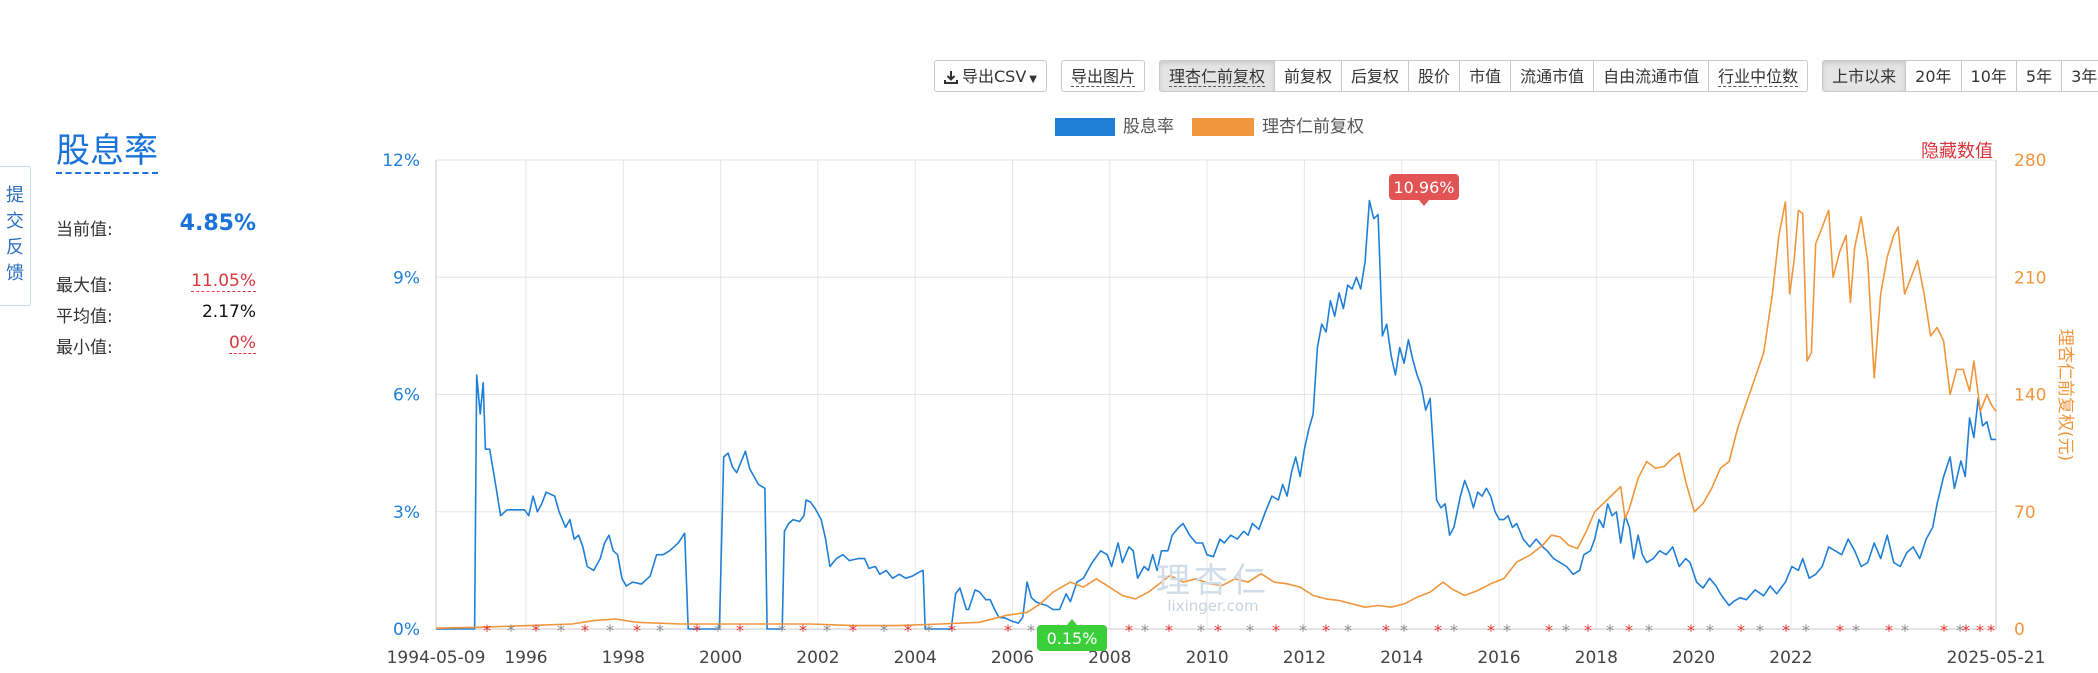 The height and width of the screenshot is (673, 2098). What do you see at coordinates (1996, 658) in the screenshot?
I see `x-tick-label: 2025-05-21` at bounding box center [1996, 658].